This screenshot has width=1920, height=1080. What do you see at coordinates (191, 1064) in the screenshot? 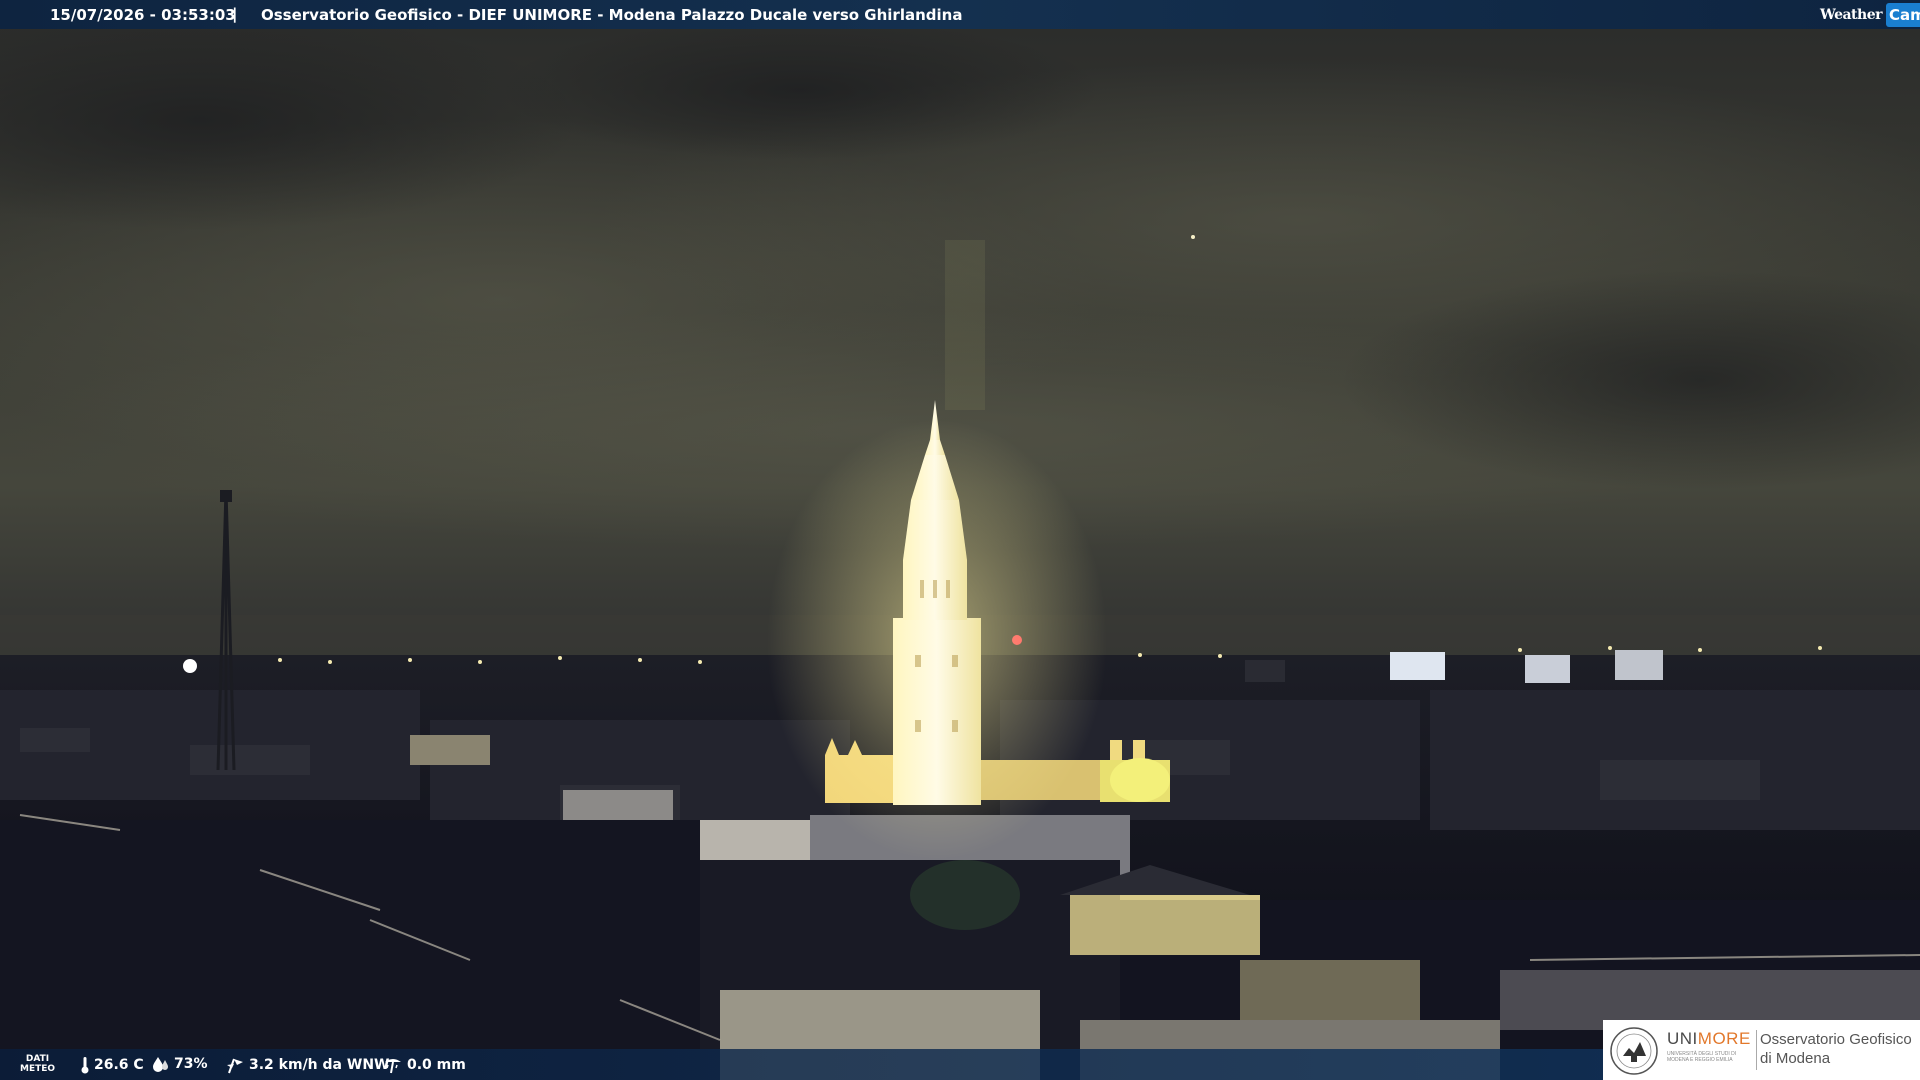
I see `humidity-value: 73%` at bounding box center [191, 1064].